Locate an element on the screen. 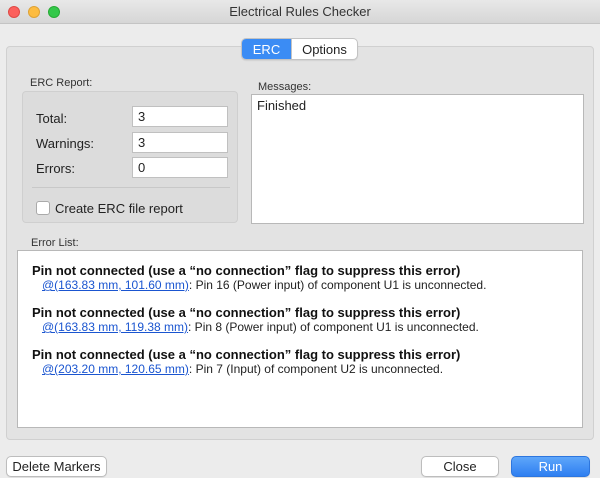 This screenshot has width=600, height=478. error-location-link: @(203.20 mm, 120.65 mm) is located at coordinates (115, 369).